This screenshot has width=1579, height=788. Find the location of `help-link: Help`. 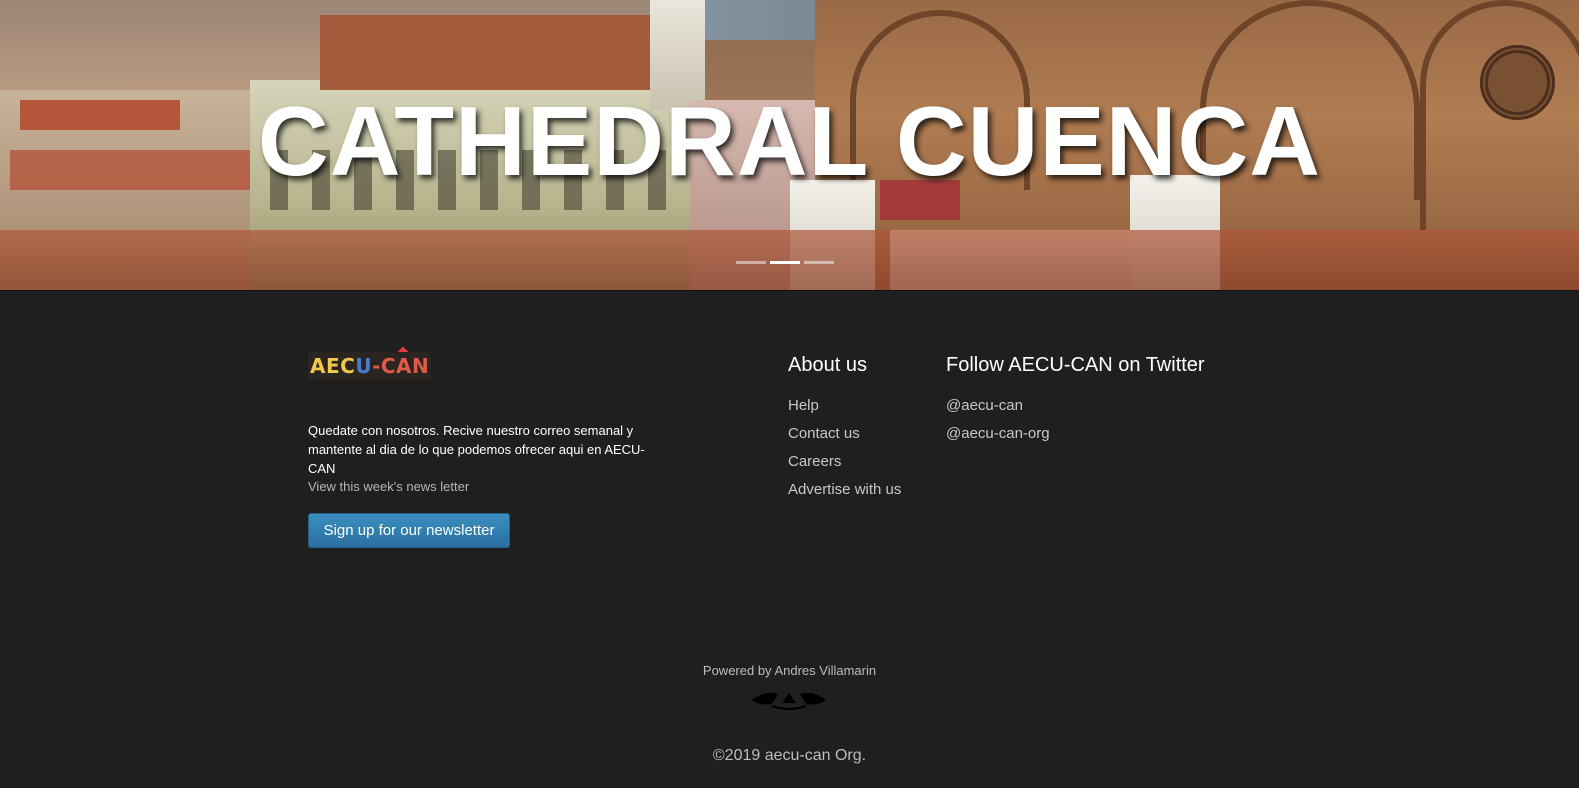

help-link: Help is located at coordinates (803, 405).